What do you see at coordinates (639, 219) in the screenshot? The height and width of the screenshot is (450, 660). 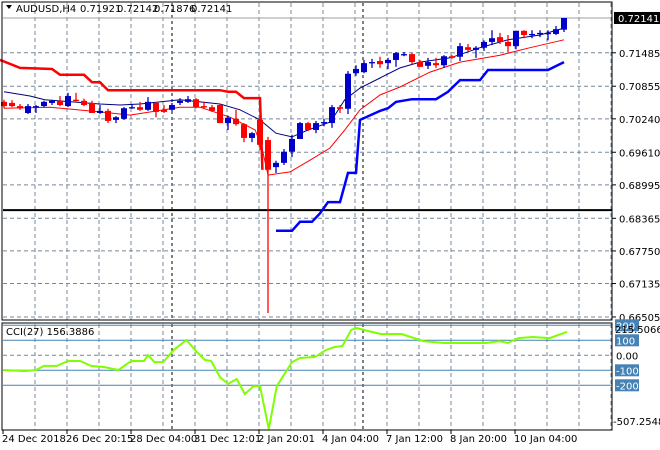 I see `price-axis-label: 0.68365` at bounding box center [639, 219].